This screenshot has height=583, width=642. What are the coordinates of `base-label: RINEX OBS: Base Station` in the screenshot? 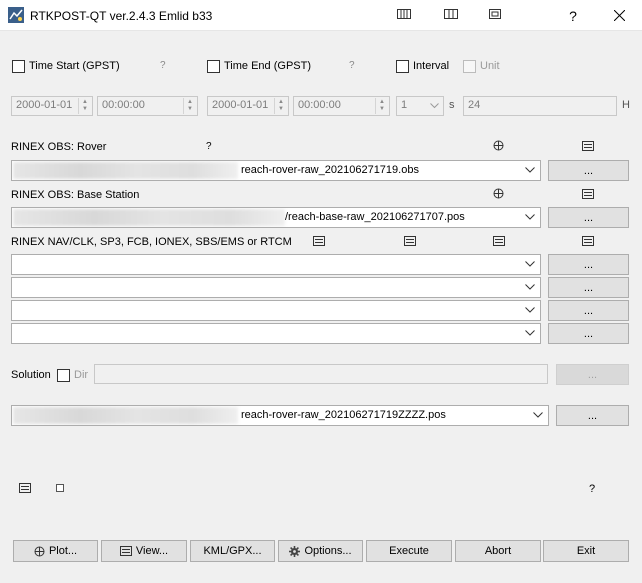 It's located at (75, 195).